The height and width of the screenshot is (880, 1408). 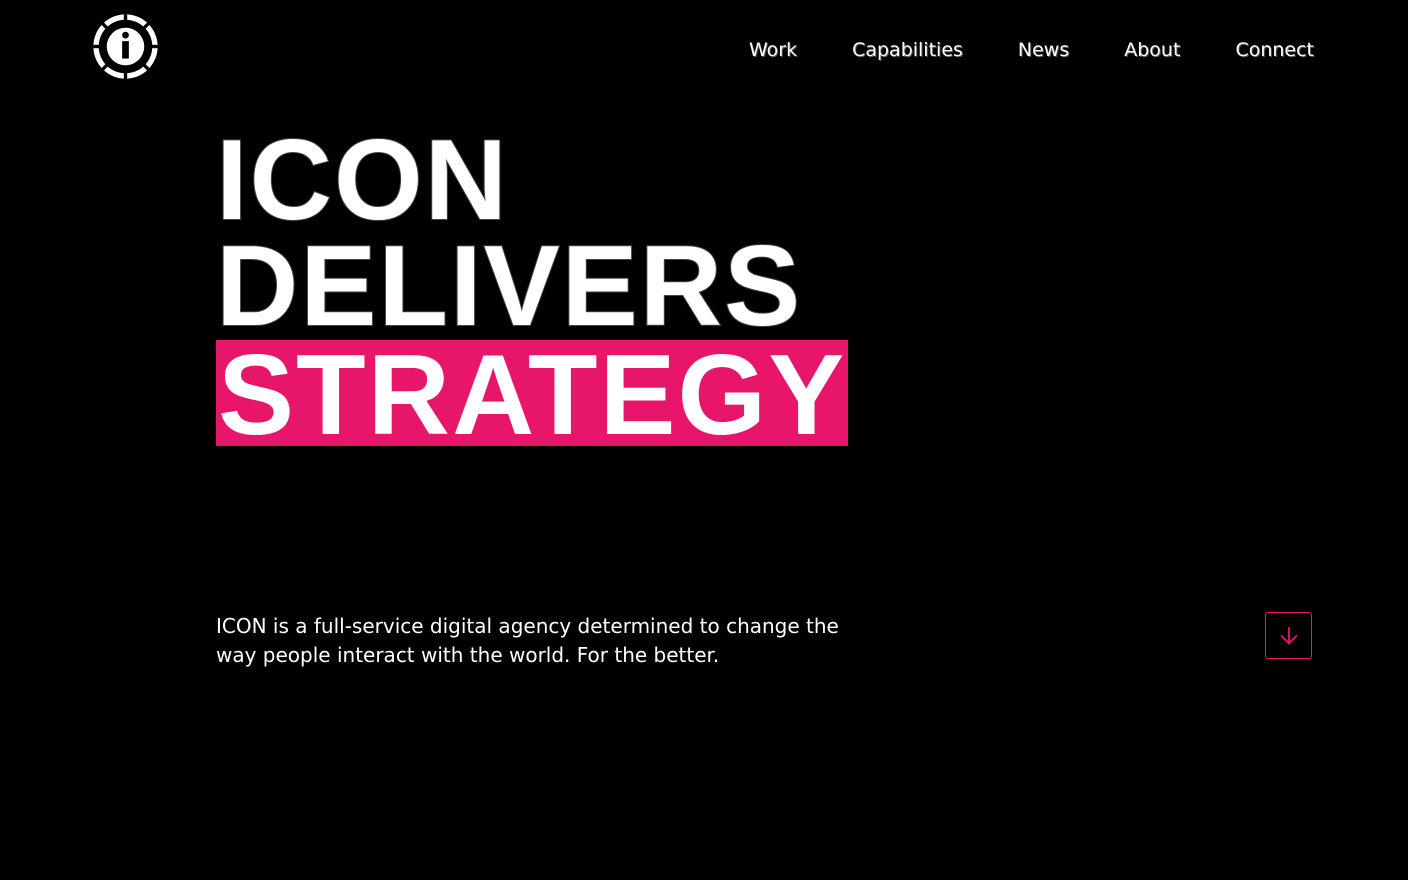 I want to click on hero-line-2: DELIVERS, so click(x=509, y=286).